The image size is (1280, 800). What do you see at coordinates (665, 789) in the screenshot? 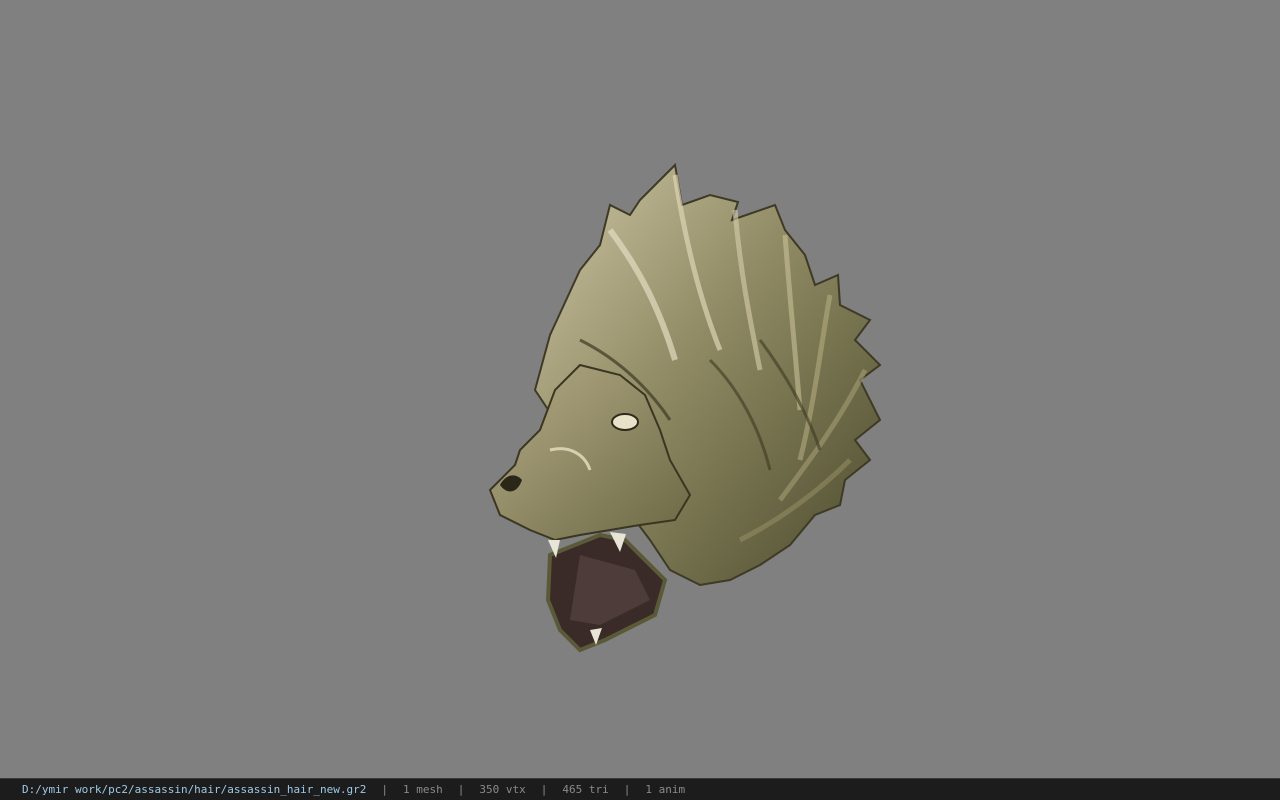
I see `animation-count: 1 anim` at bounding box center [665, 789].